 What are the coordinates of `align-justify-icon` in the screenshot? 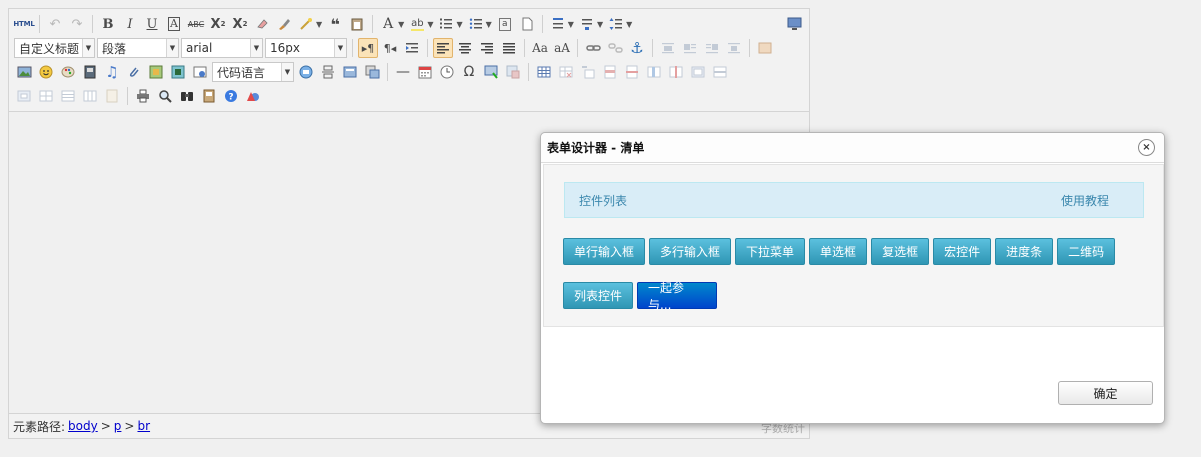 It's located at (509, 48).